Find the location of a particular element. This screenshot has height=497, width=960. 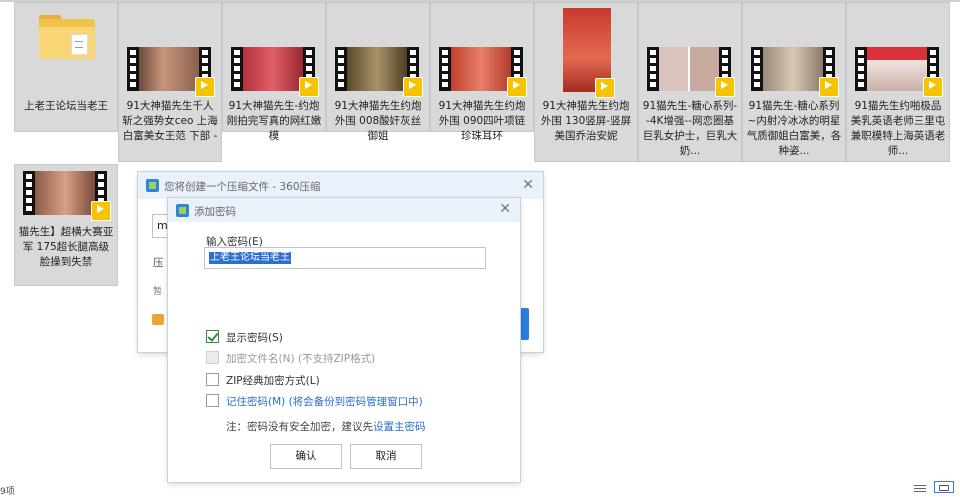

status-item-count: 9项 is located at coordinates (7, 492).